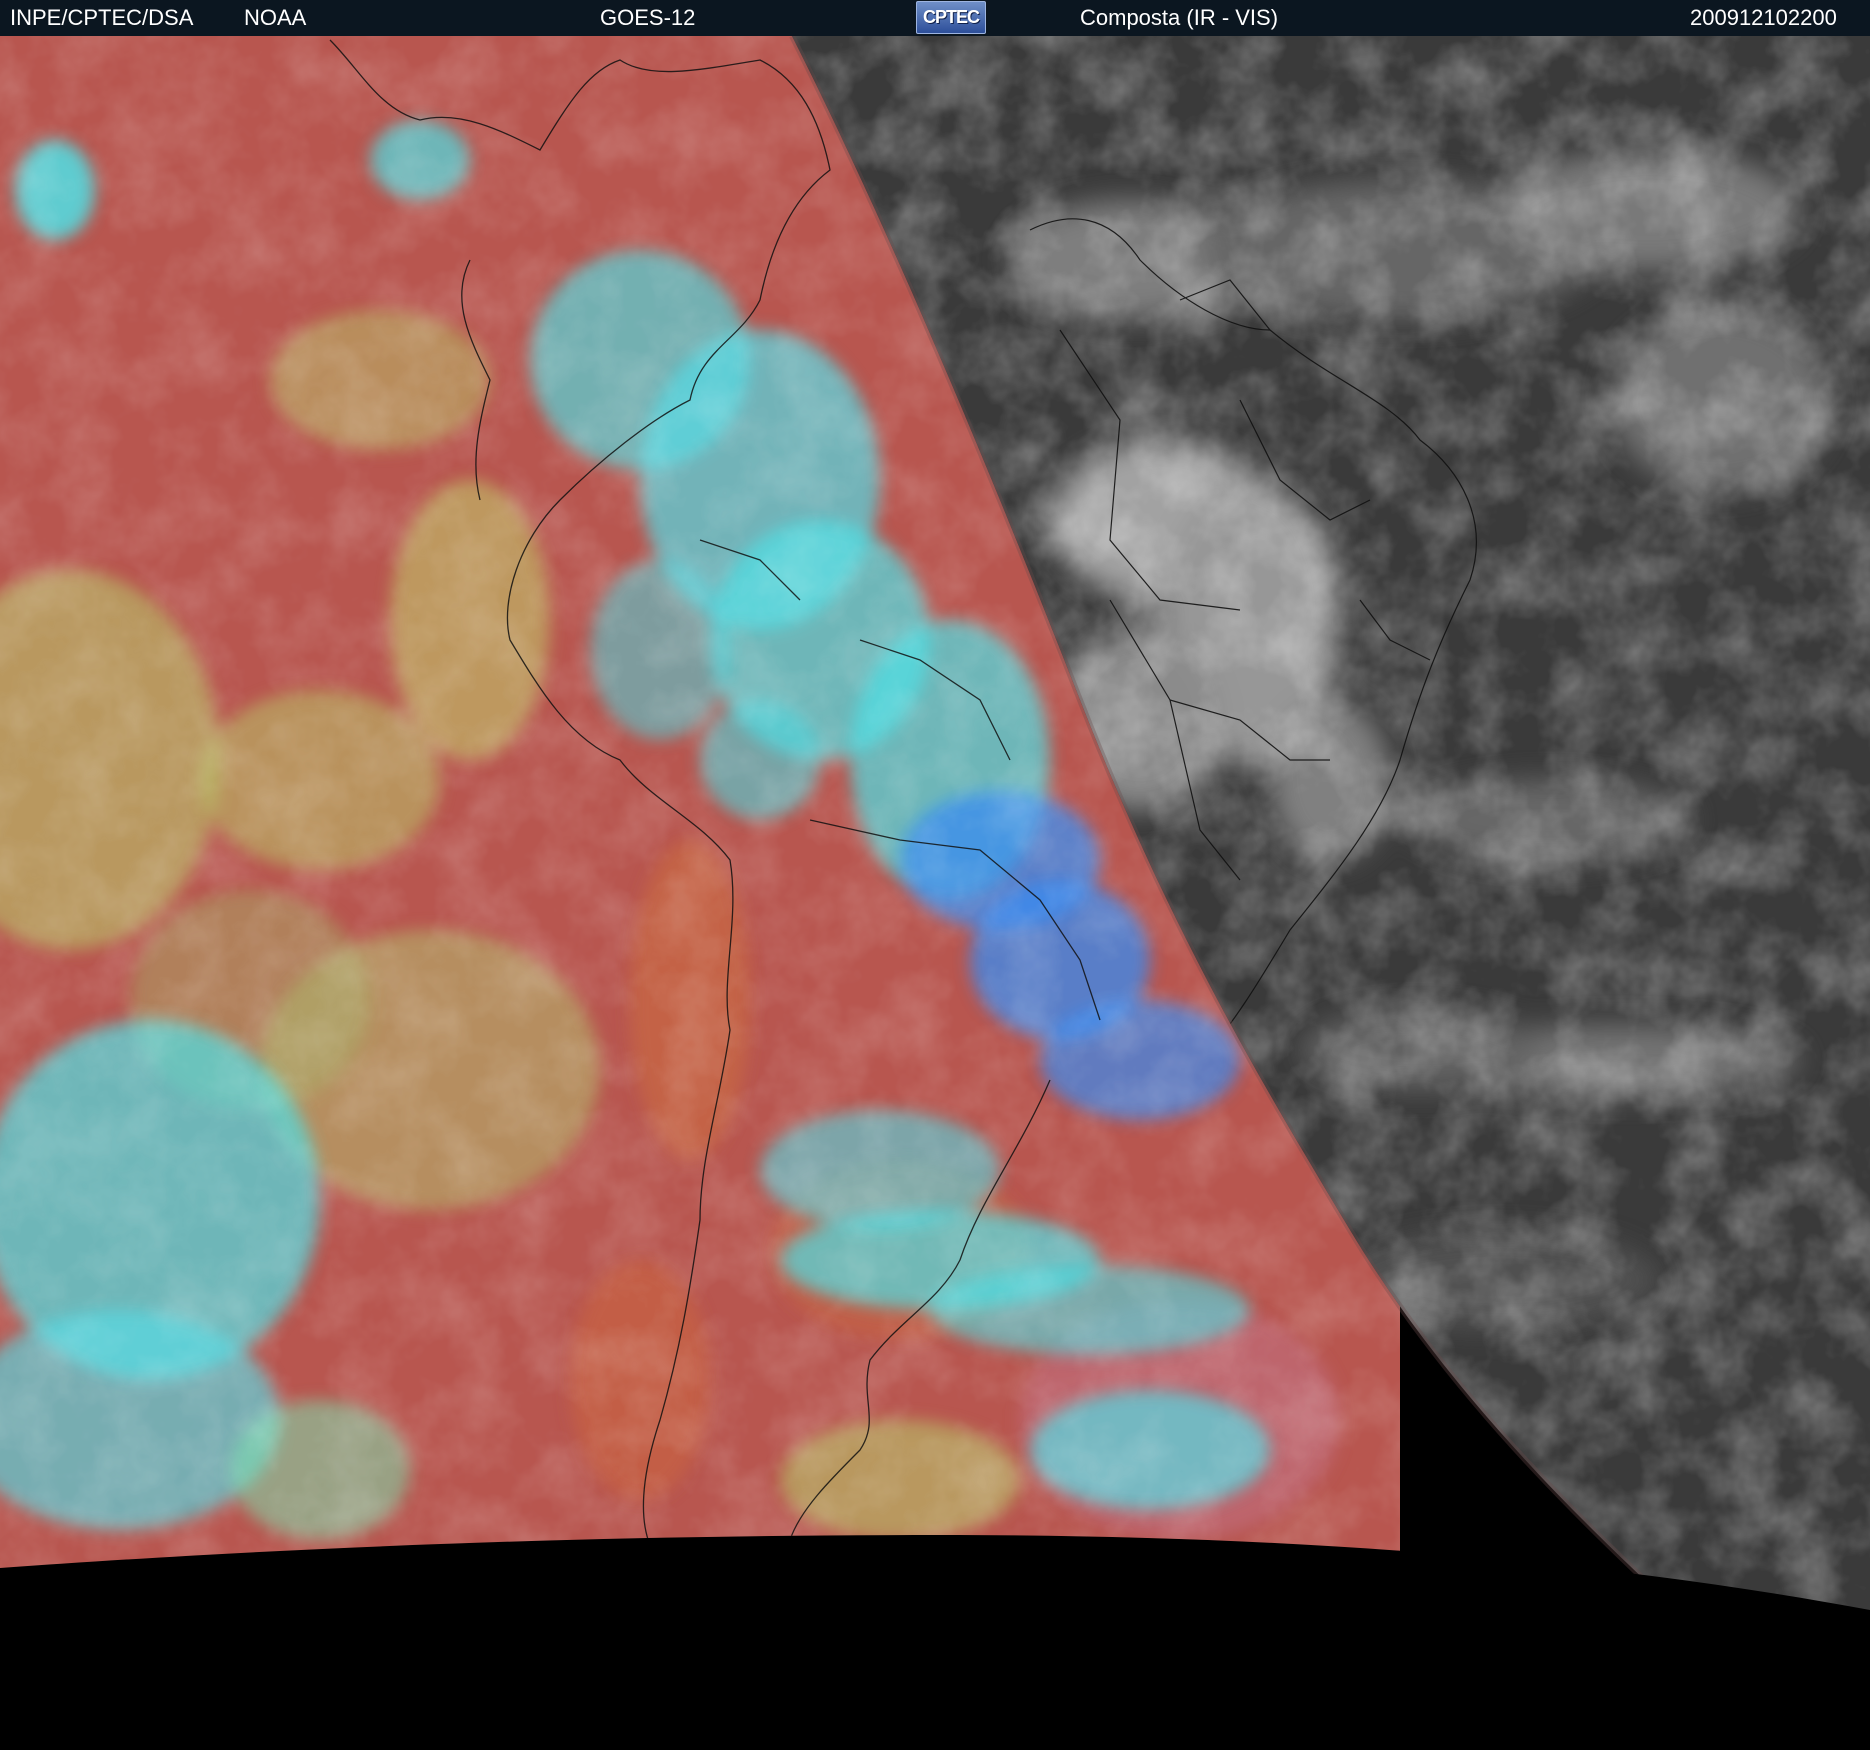 This screenshot has height=1750, width=1870. I want to click on cptec-logo: CPTEC, so click(951, 17).